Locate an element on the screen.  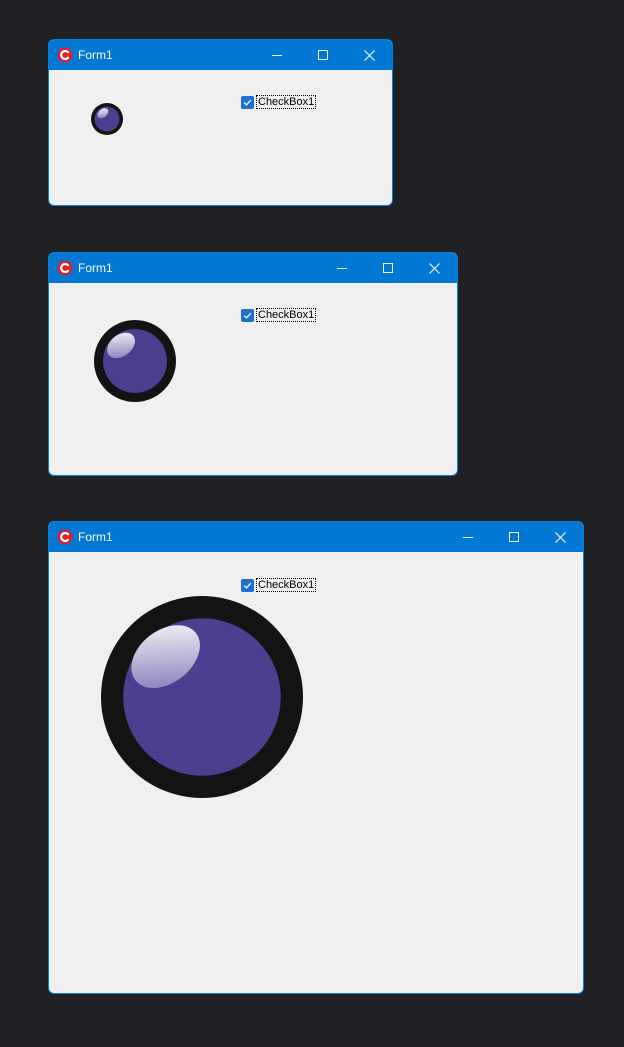
form-window-1: Form1 CheckBox1 is located at coordinates (220, 122).